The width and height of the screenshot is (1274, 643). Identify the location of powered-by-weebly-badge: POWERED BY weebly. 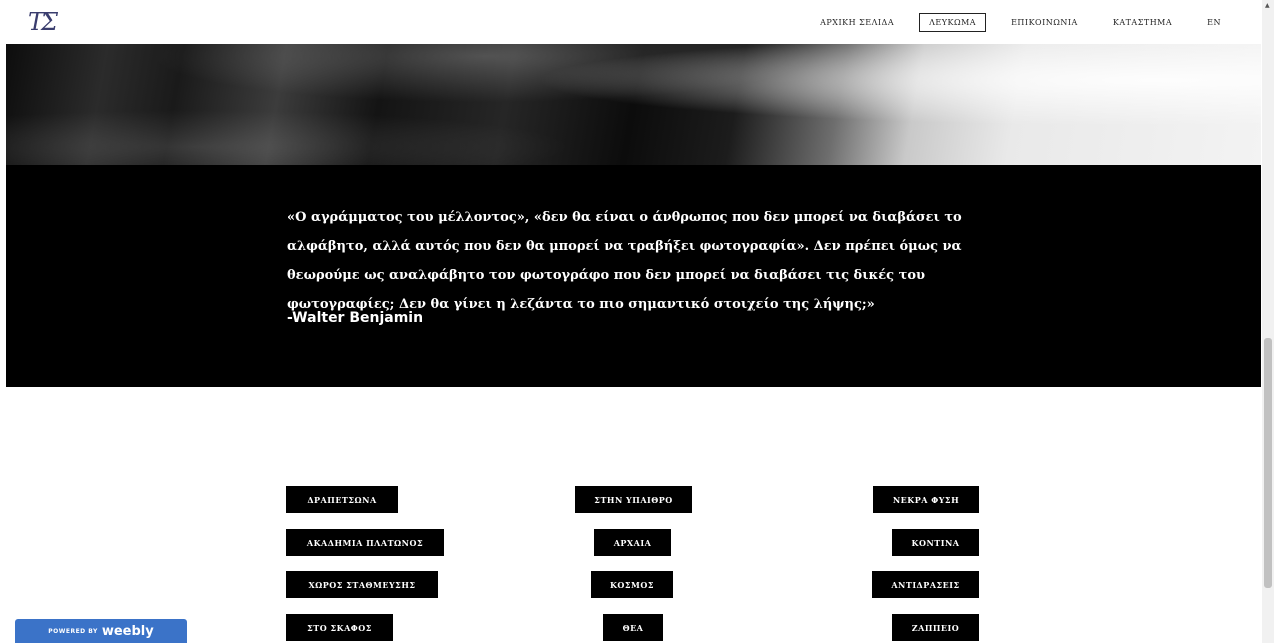
(101, 631).